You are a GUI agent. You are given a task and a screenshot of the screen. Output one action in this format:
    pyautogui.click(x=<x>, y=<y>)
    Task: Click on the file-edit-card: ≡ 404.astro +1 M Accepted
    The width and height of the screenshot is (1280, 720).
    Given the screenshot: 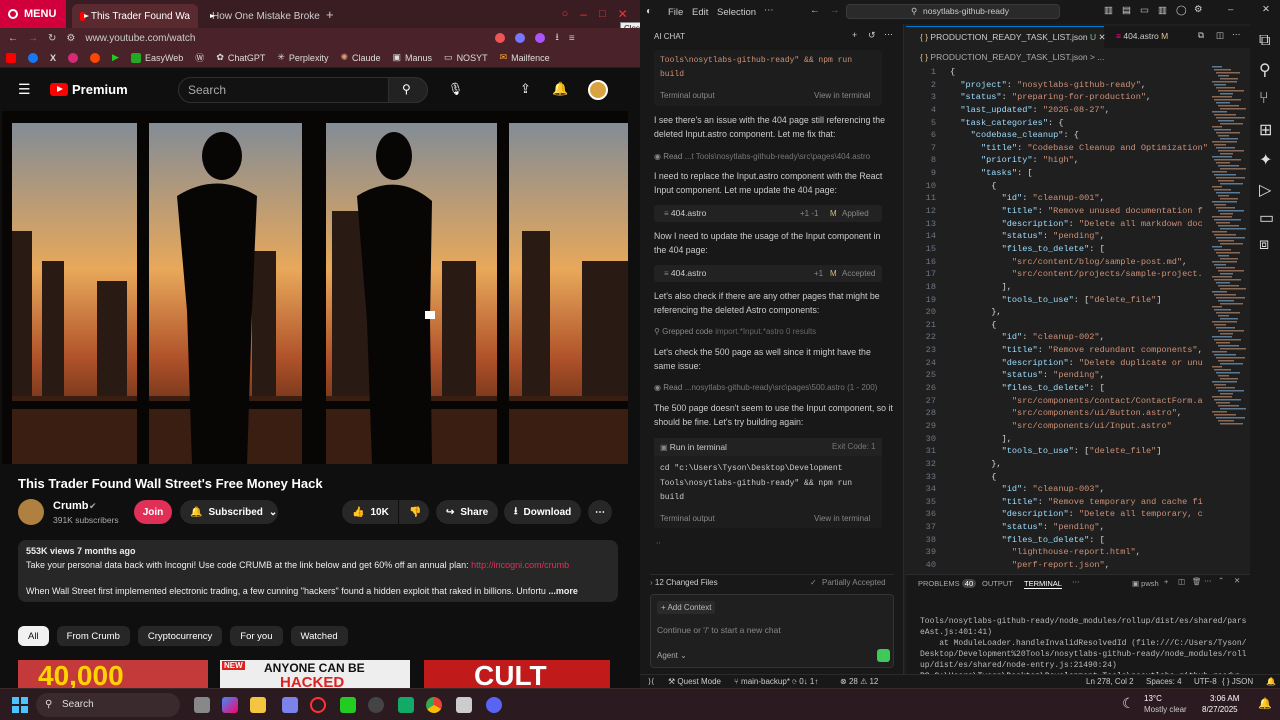 What is the action you would take?
    pyautogui.click(x=768, y=273)
    